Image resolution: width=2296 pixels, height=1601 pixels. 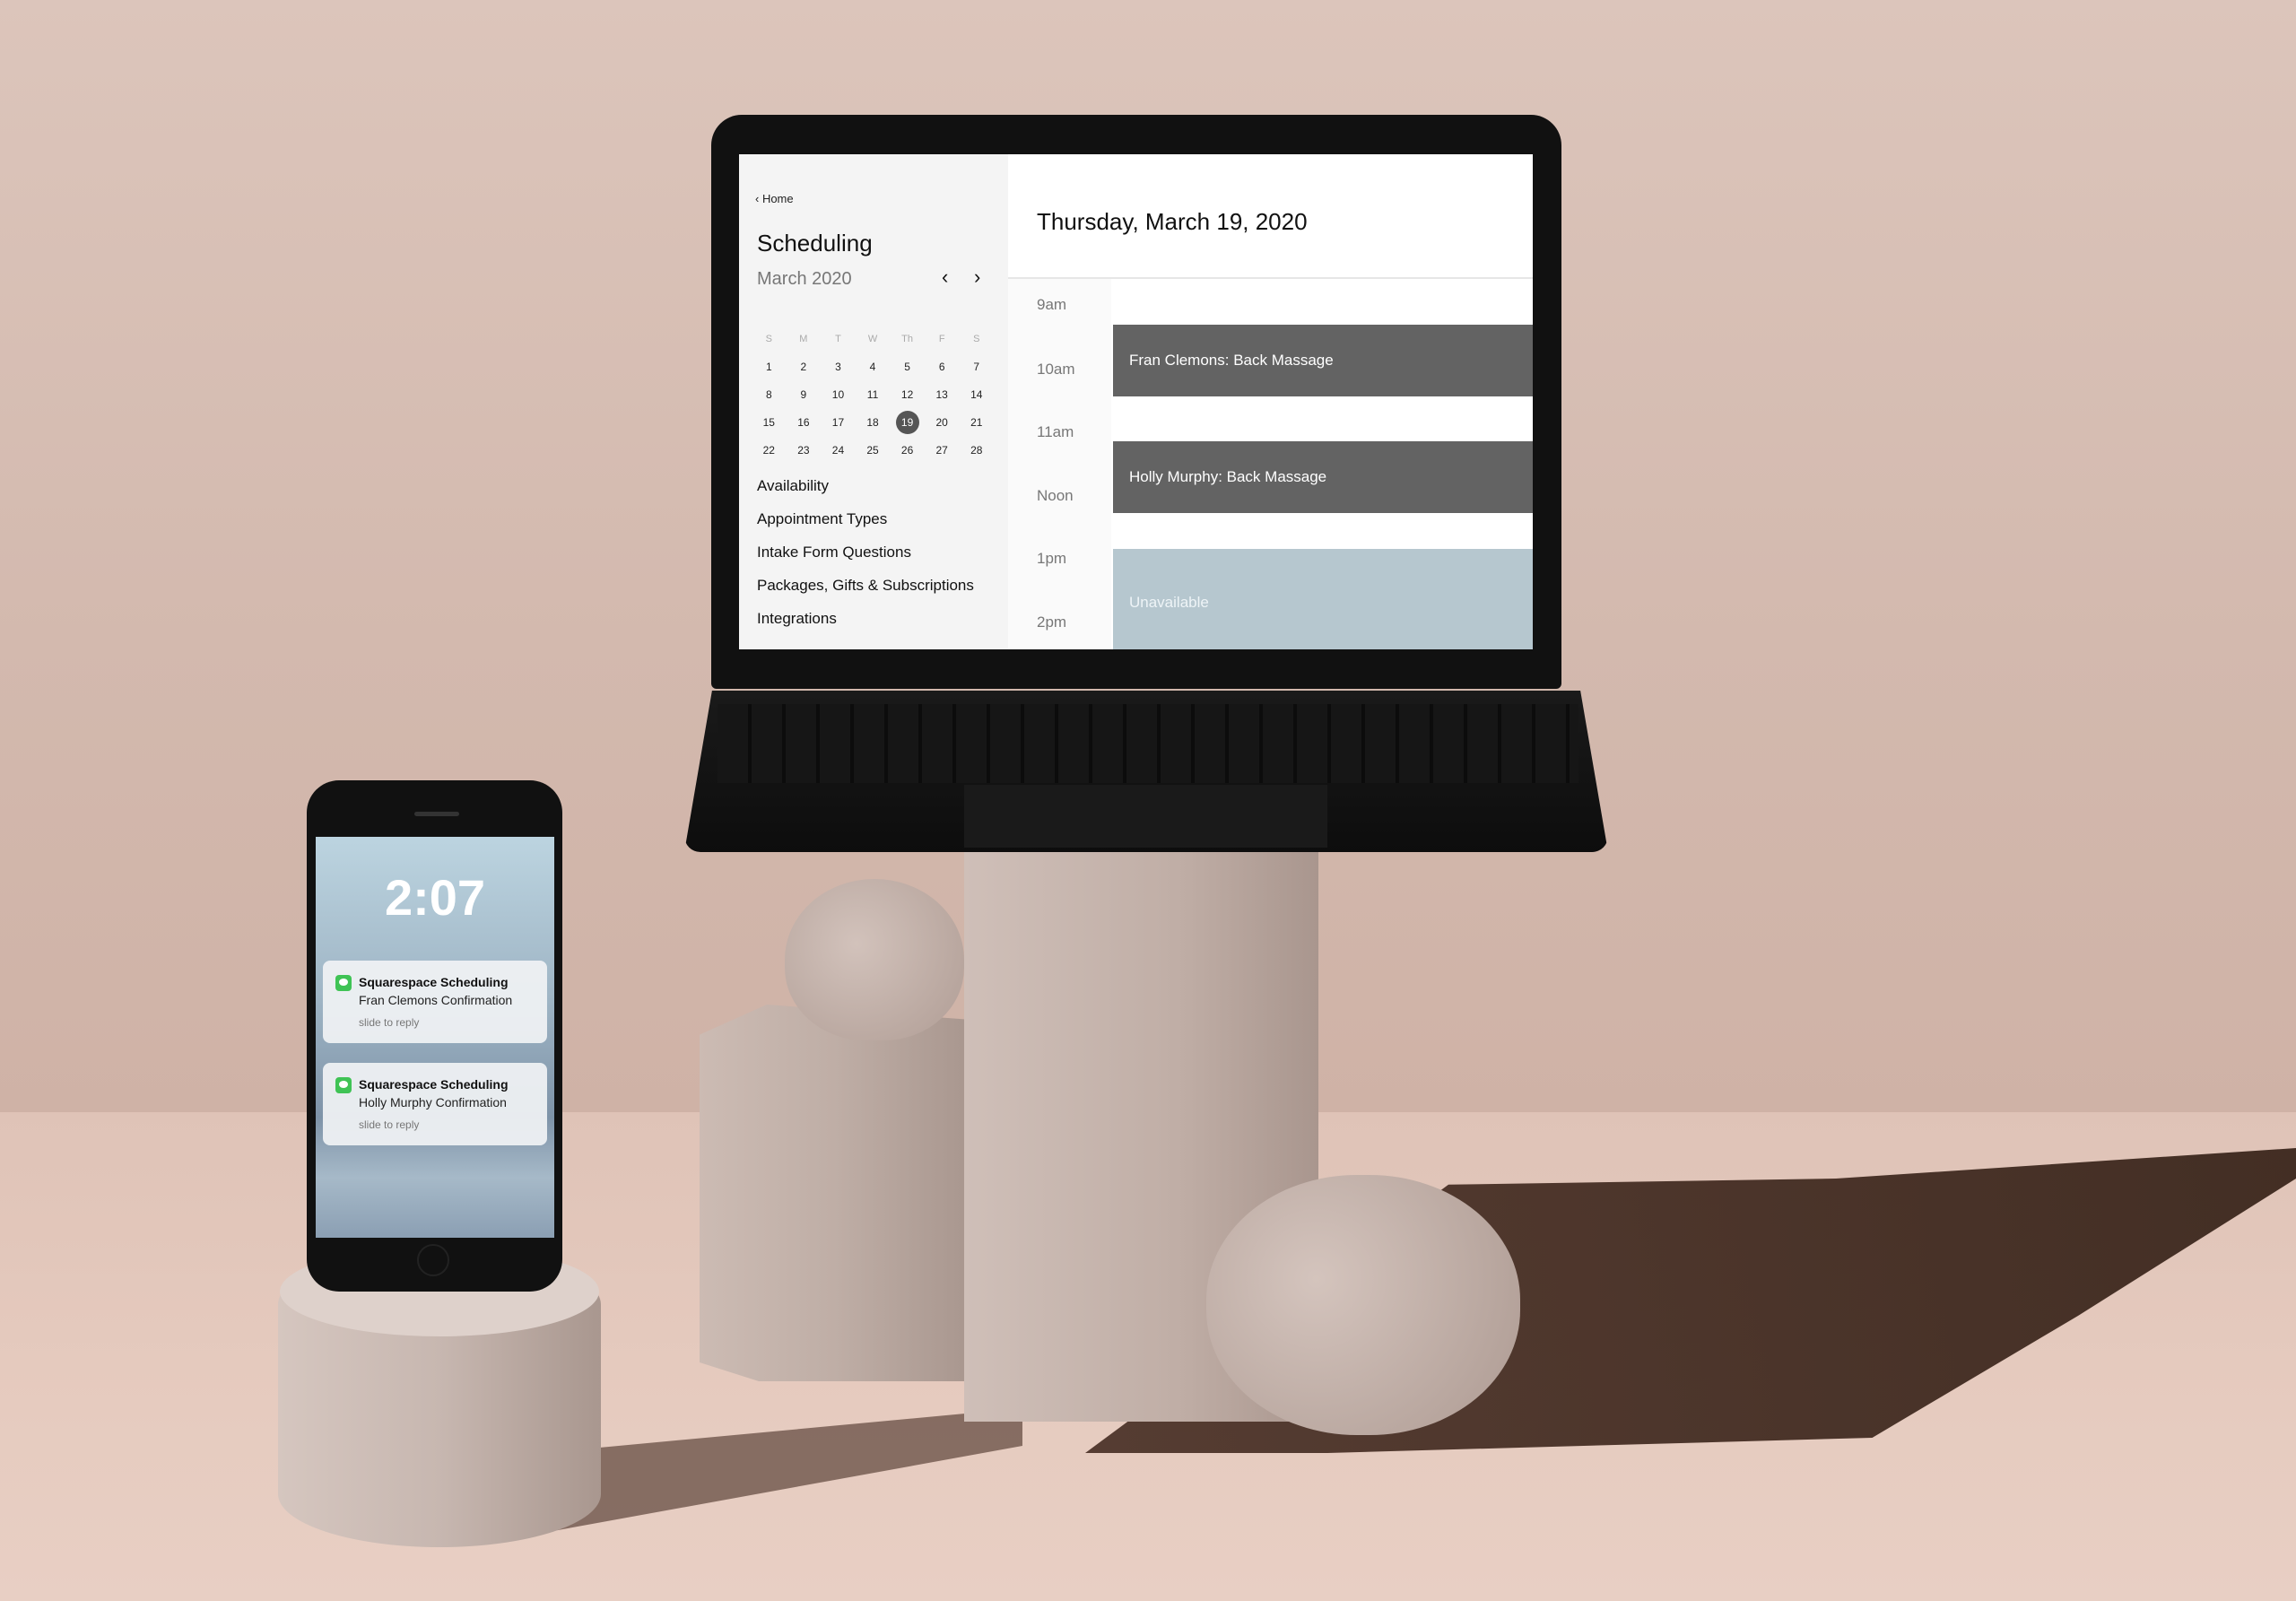 I want to click on chevron-left-icon: ‹, so click(x=945, y=277).